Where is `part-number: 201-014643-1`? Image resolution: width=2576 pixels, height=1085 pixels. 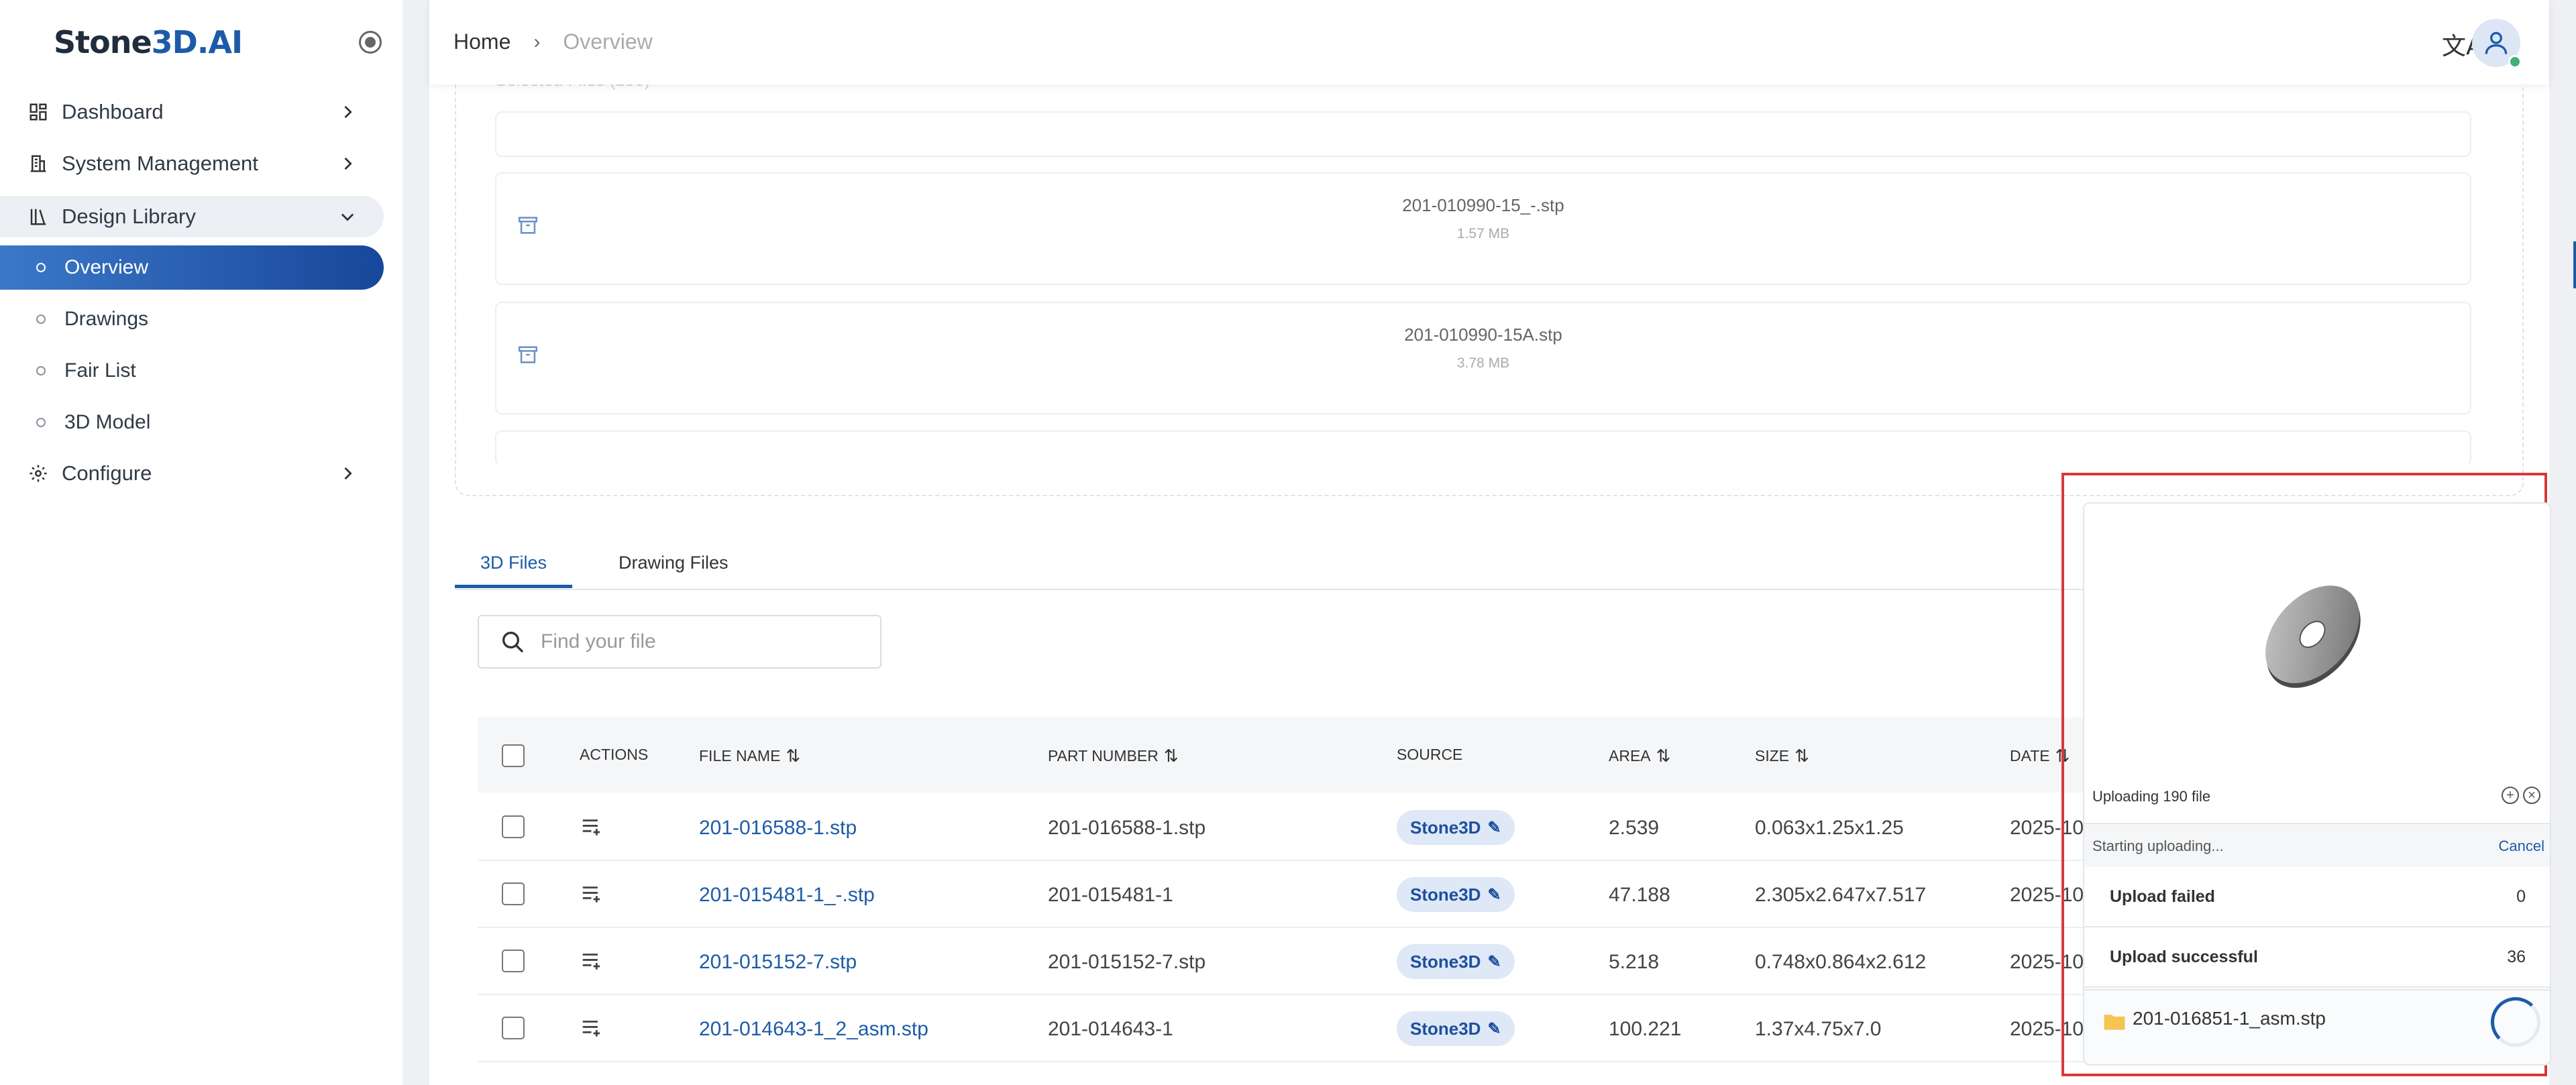 part-number: 201-014643-1 is located at coordinates (1110, 1029).